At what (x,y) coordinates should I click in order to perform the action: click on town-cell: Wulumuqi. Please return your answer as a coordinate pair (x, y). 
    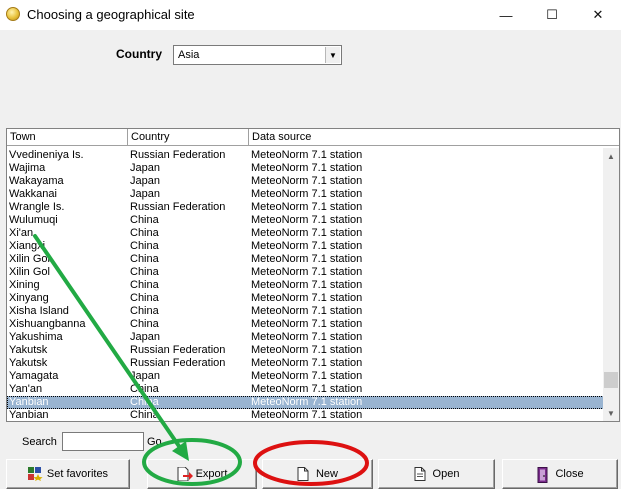
    Looking at the image, I should click on (33, 220).